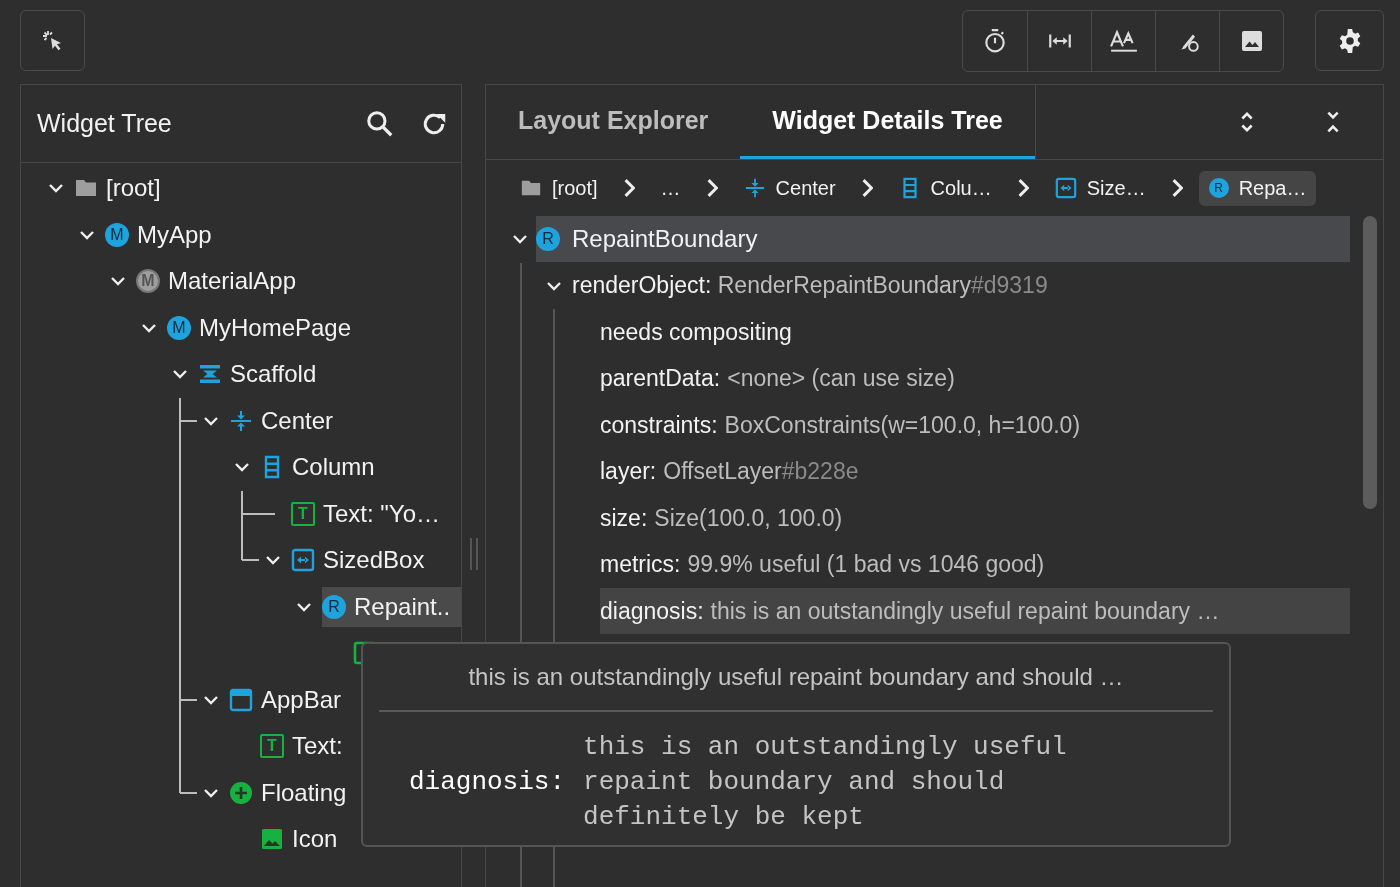 This screenshot has width=1400, height=887. What do you see at coordinates (267, 188) in the screenshot?
I see `tree-item: [root]` at bounding box center [267, 188].